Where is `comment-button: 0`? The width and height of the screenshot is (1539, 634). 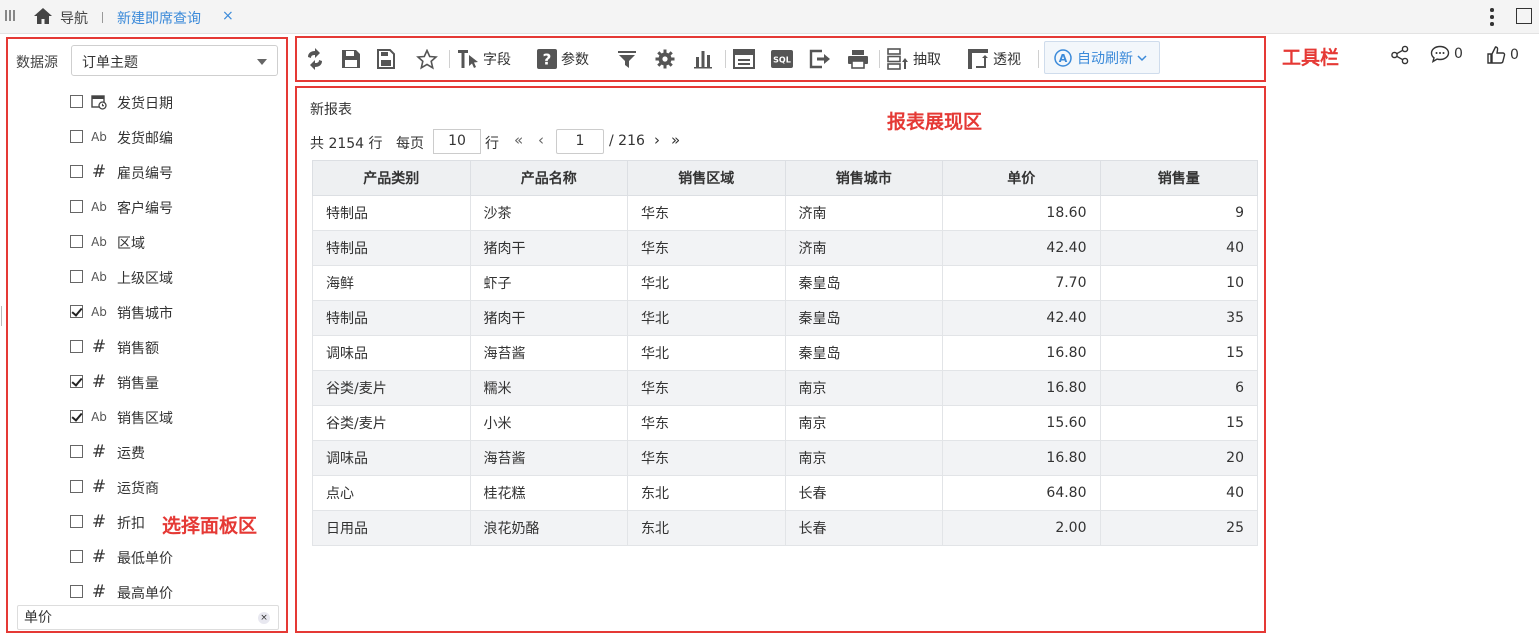 comment-button: 0 is located at coordinates (1446, 54).